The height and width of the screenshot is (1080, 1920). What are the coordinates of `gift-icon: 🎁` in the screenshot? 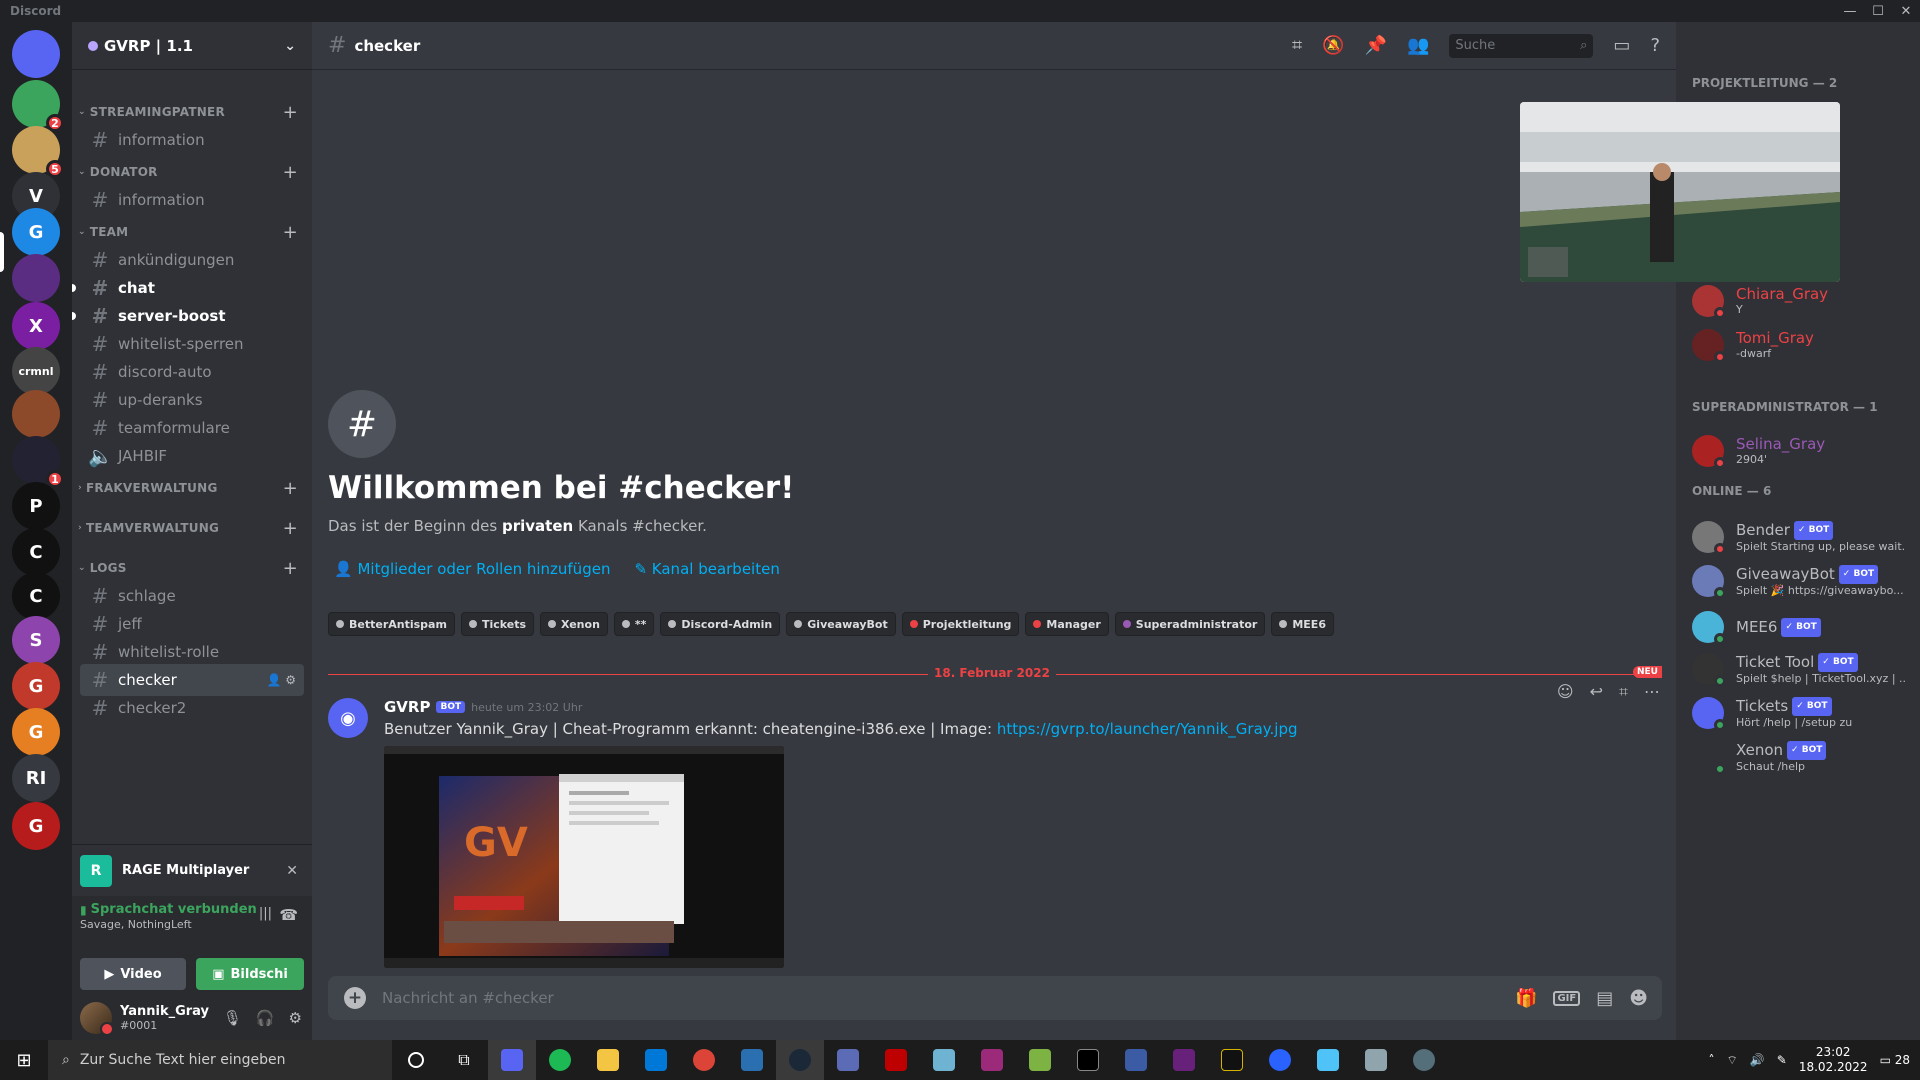 It's located at (1526, 998).